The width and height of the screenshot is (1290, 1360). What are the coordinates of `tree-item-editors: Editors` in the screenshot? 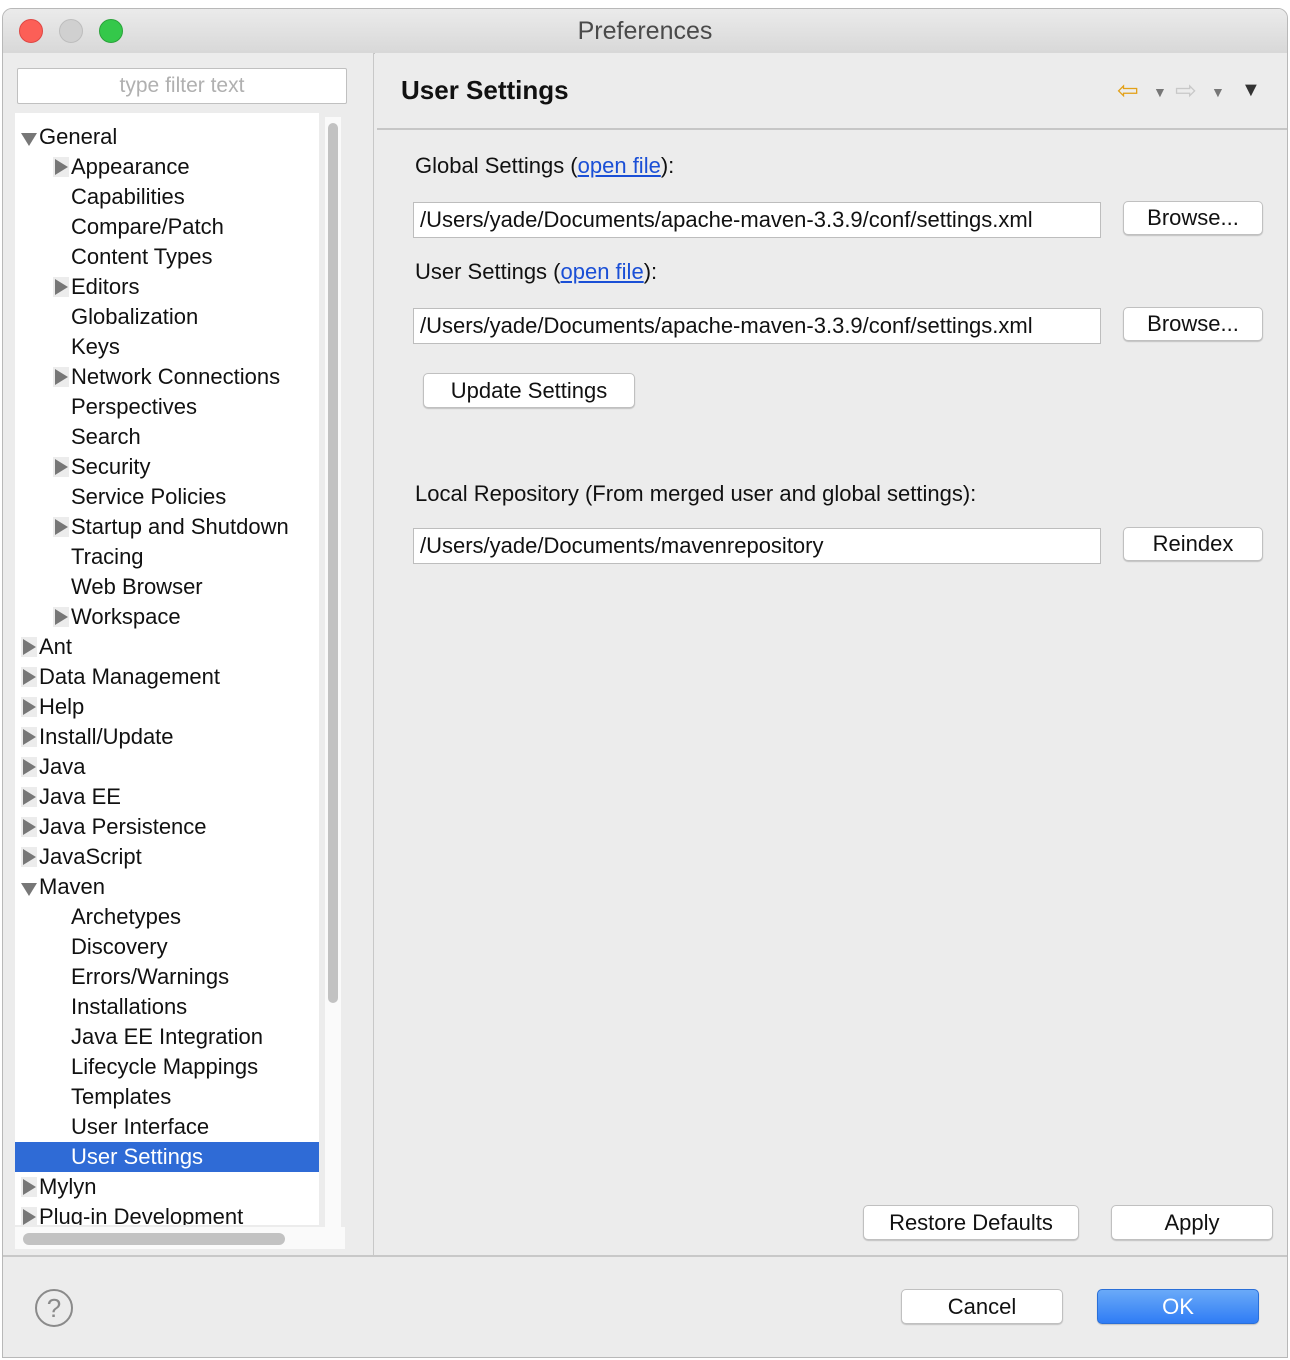 It's located at (167, 287).